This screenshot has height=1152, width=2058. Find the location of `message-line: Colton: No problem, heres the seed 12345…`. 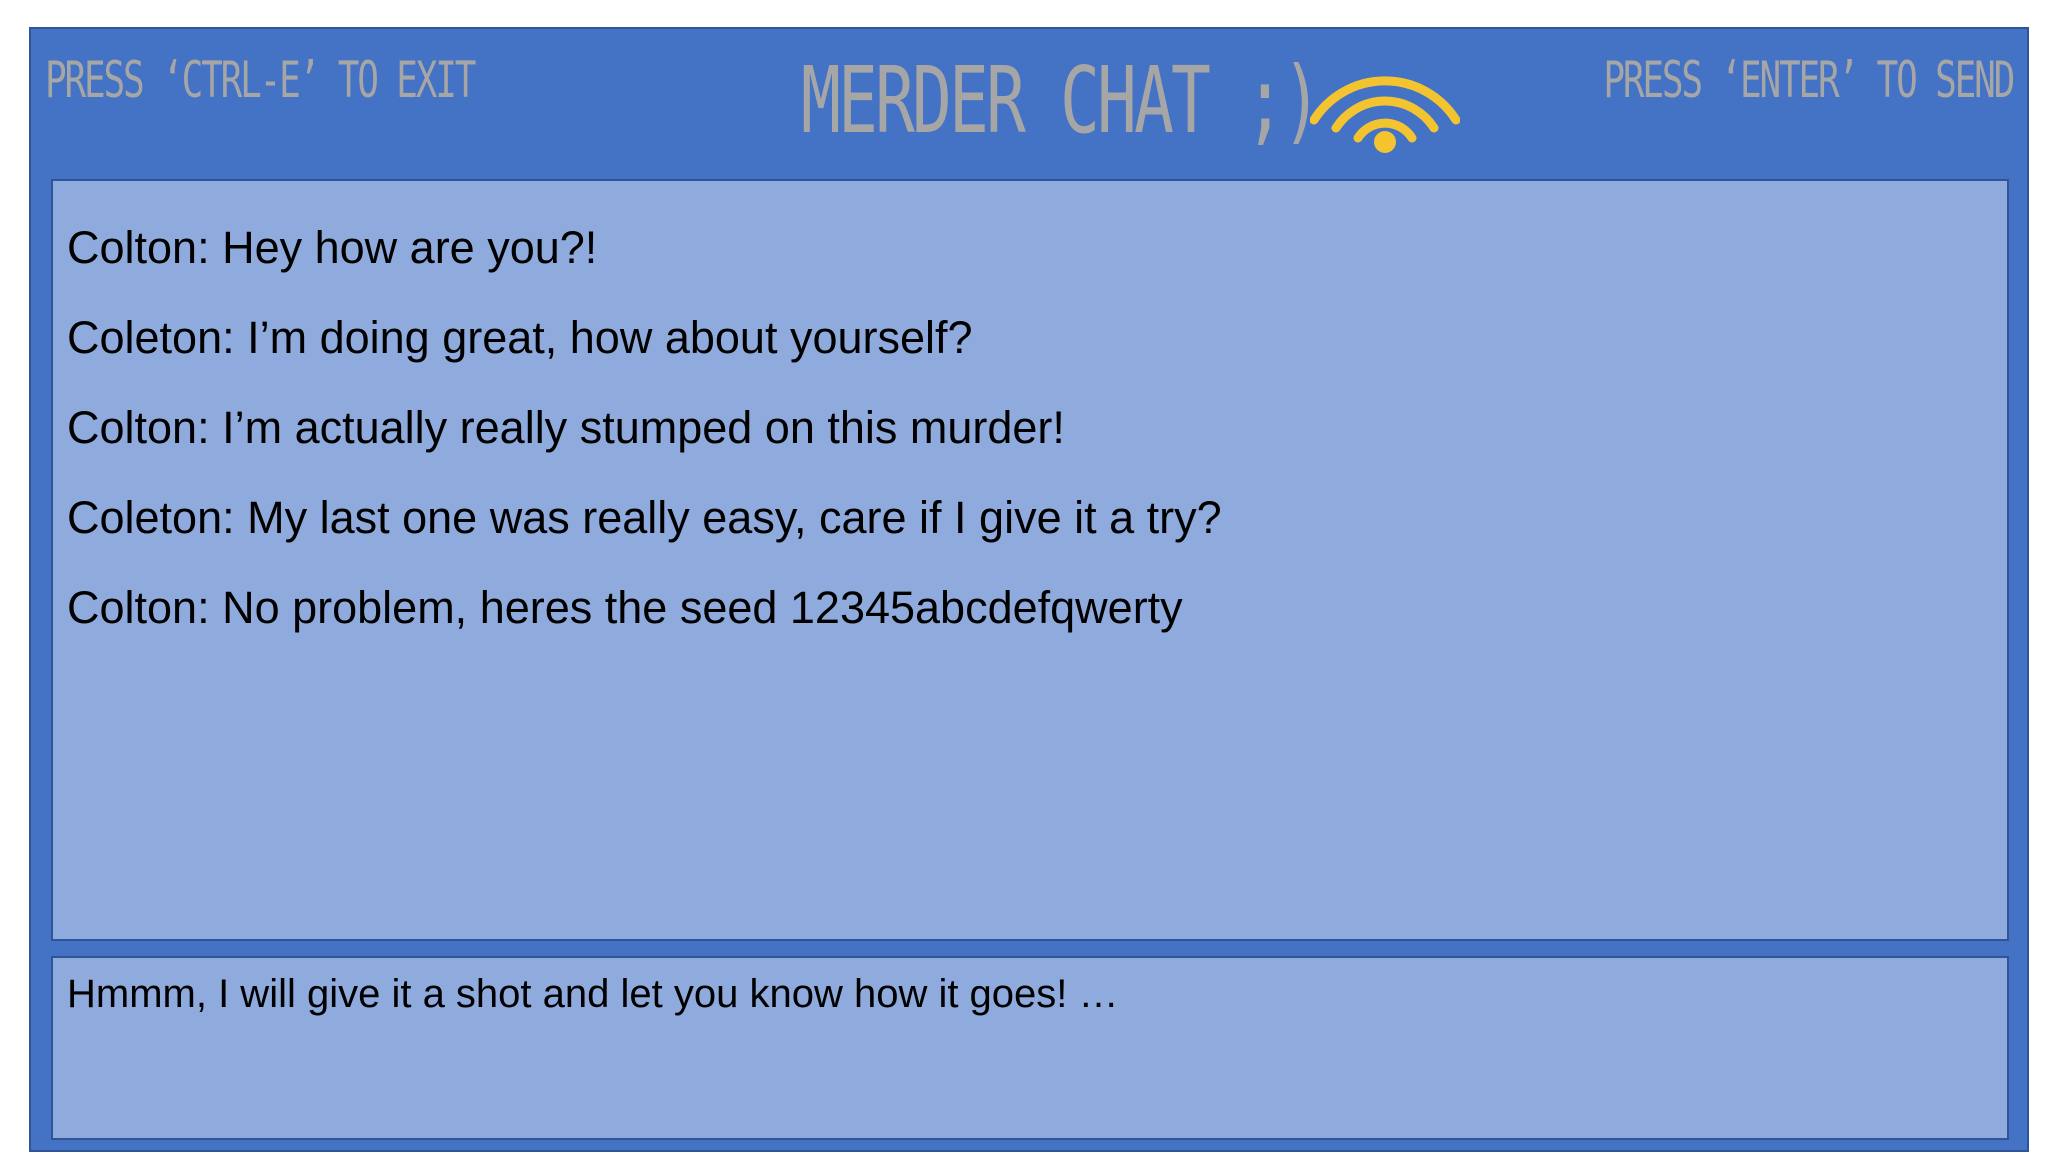

message-line: Colton: No problem, heres the seed 12345… is located at coordinates (625, 607).